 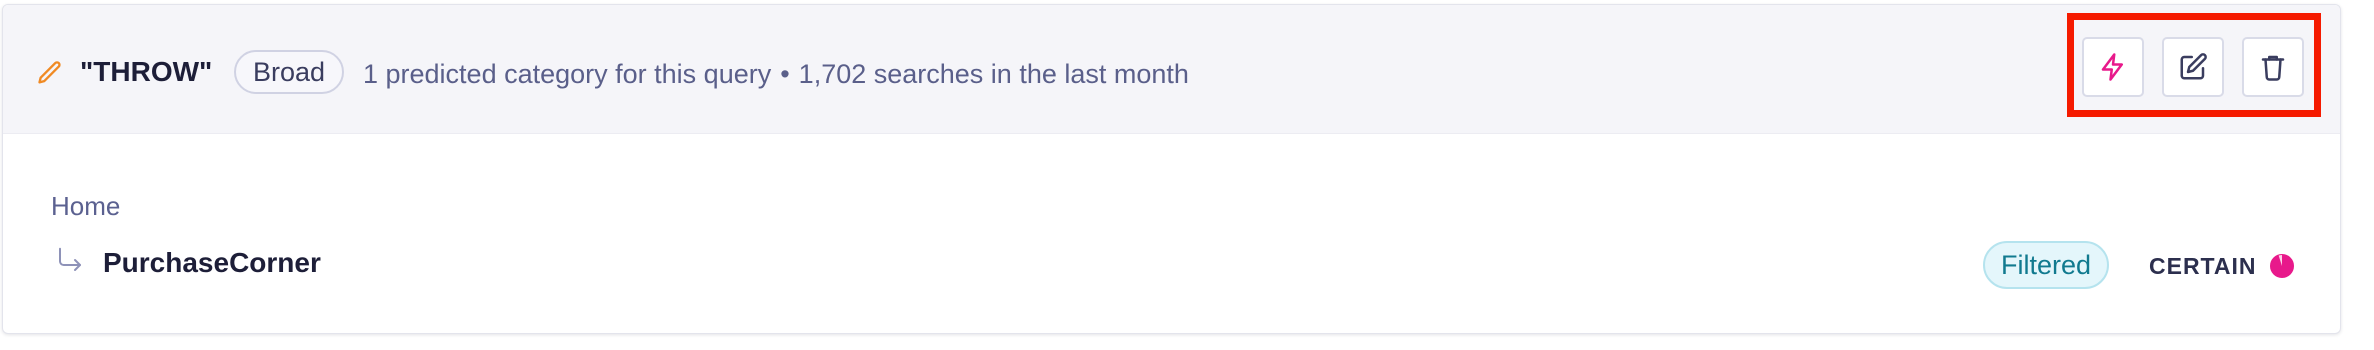 I want to click on status-badge: Filtered, so click(x=2046, y=265).